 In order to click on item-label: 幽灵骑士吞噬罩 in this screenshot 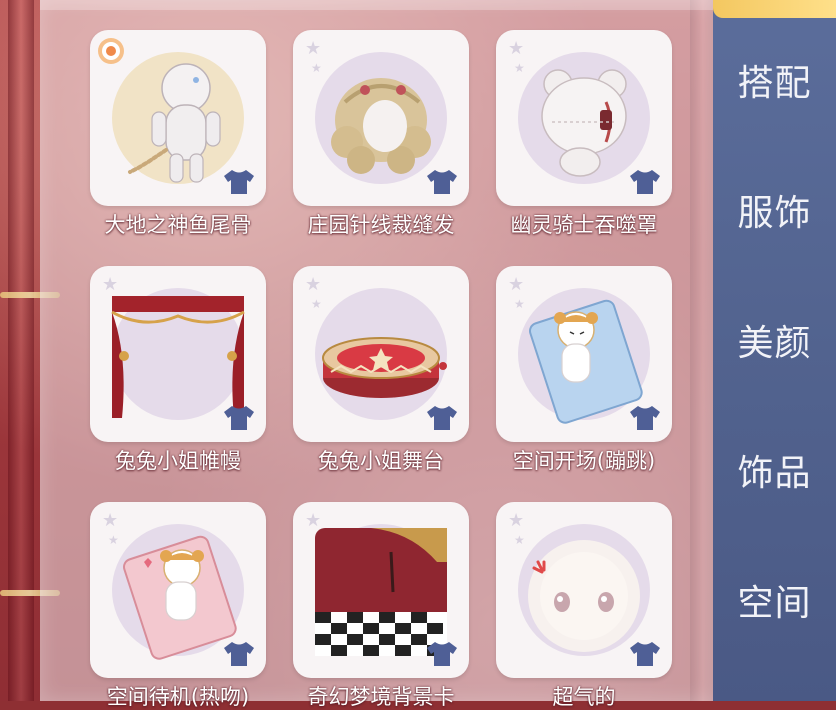, I will do `click(584, 225)`.